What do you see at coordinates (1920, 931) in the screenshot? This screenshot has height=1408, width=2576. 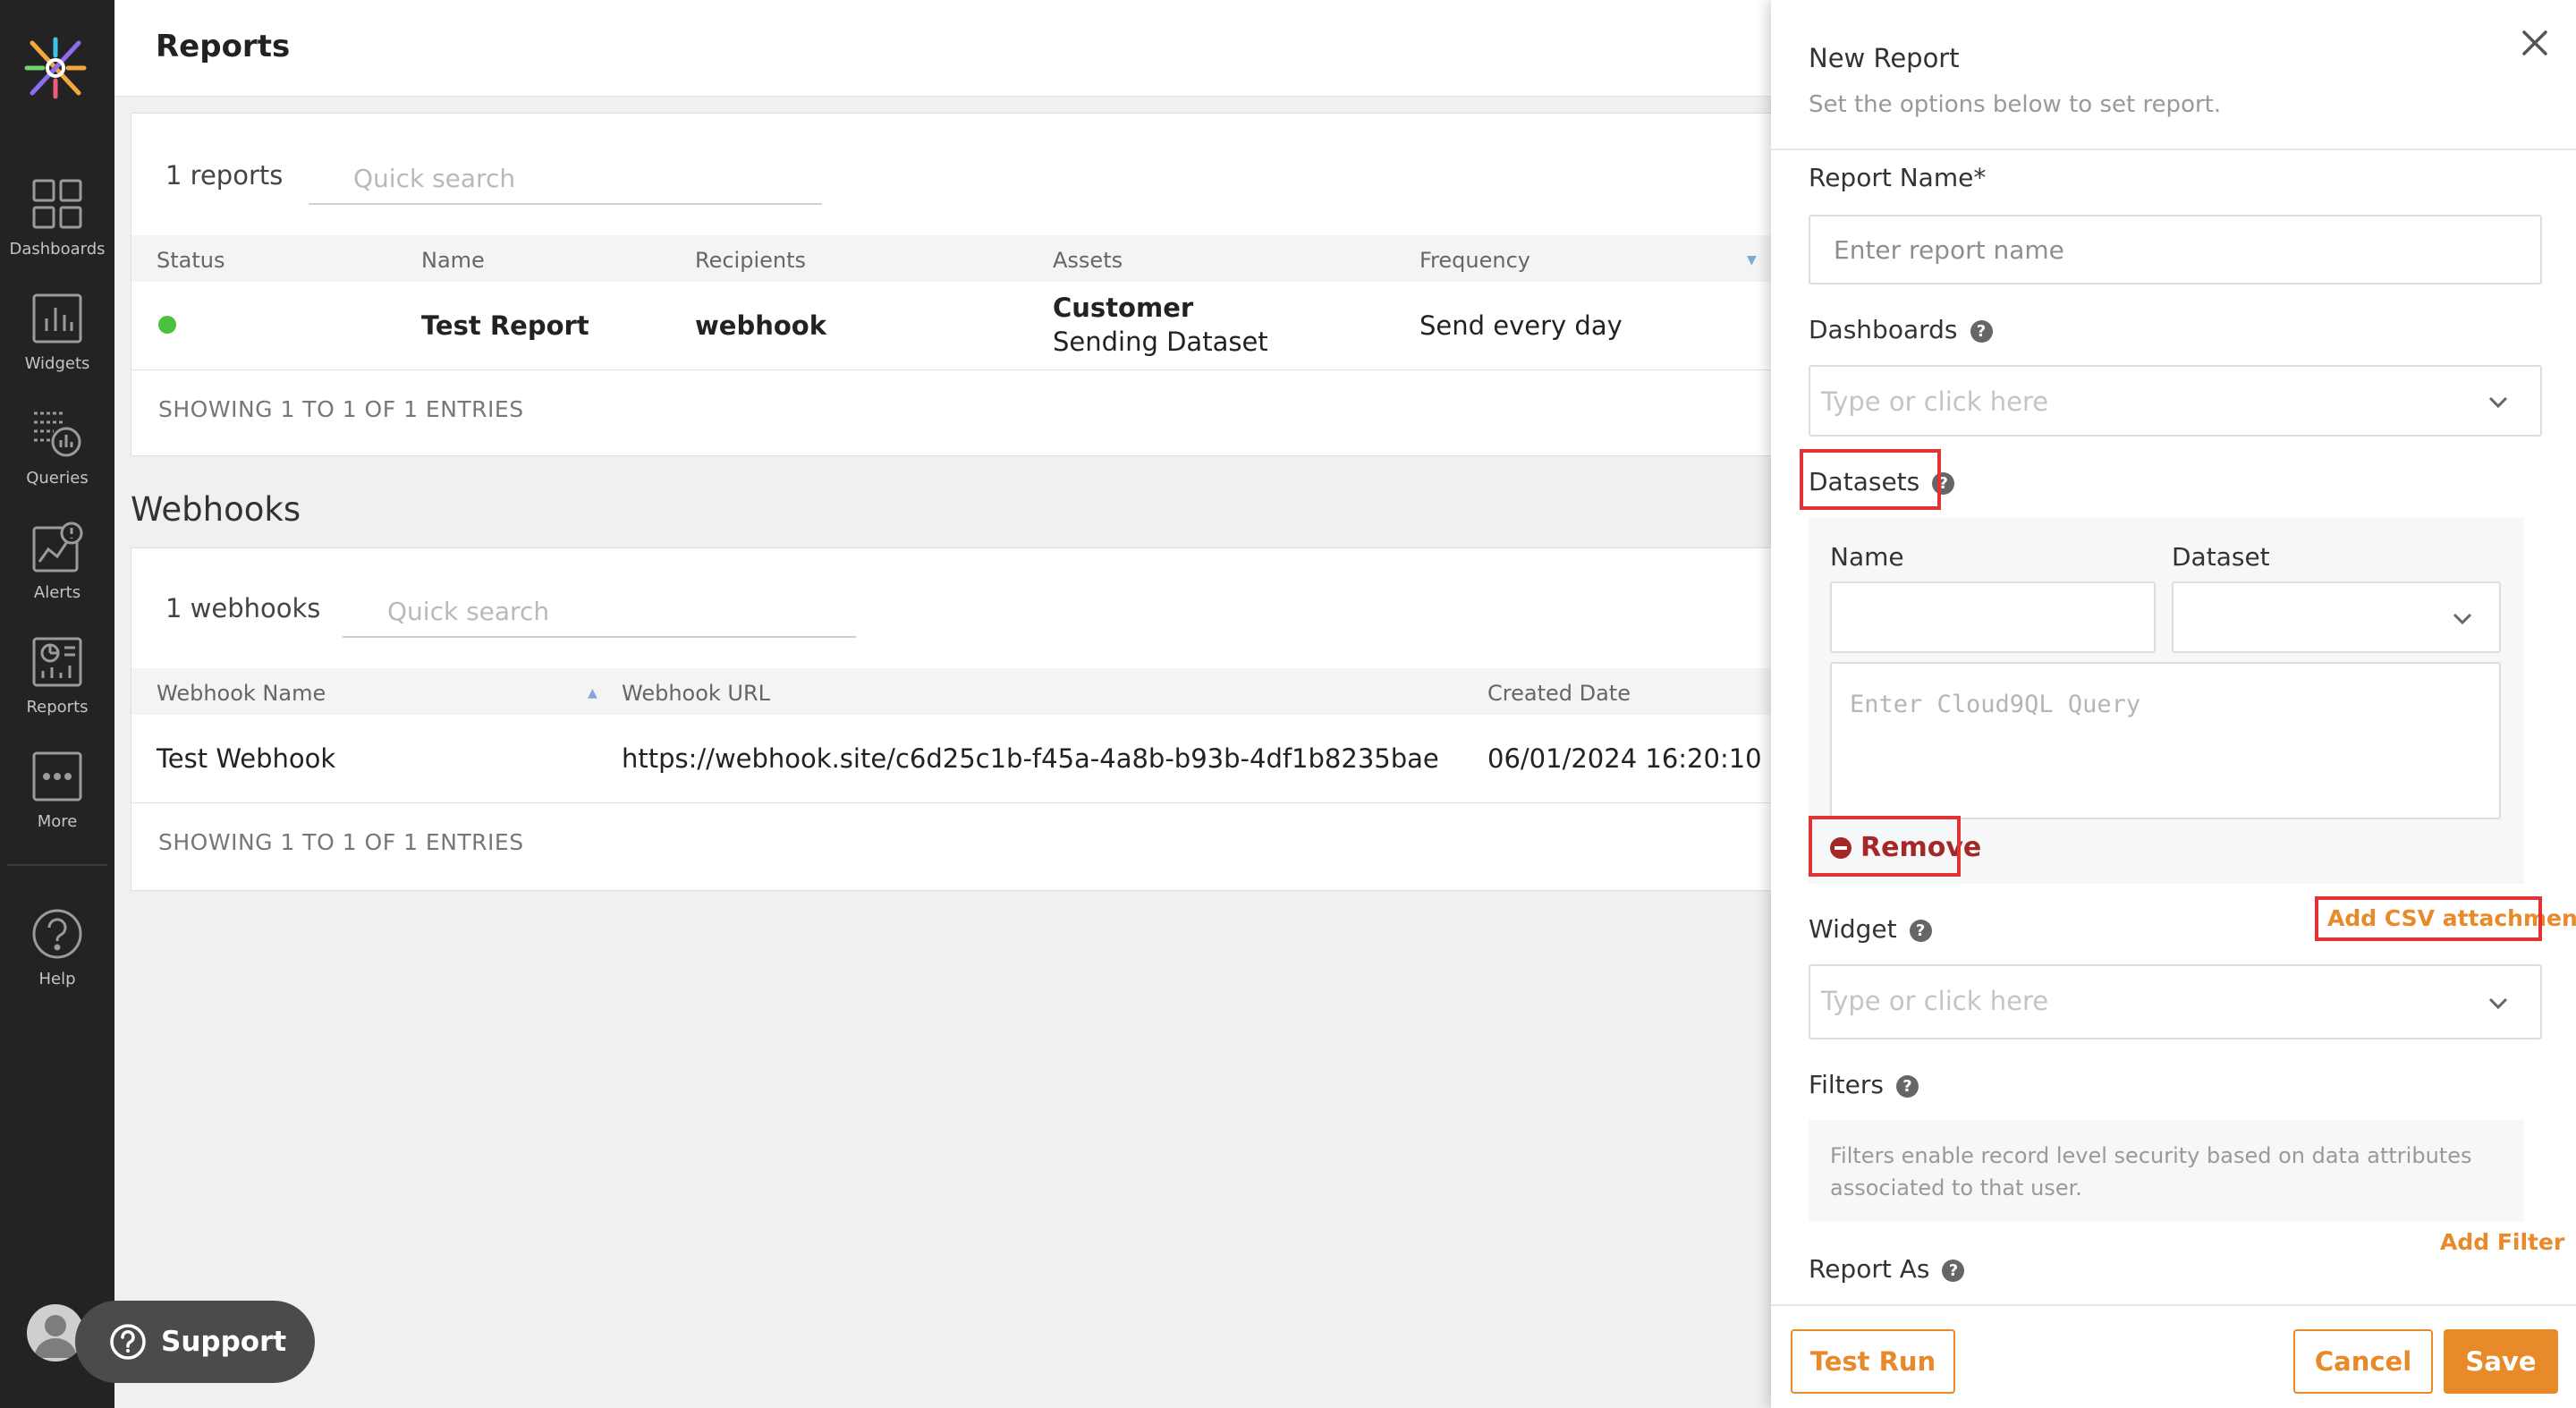 I see `widget-help-icon: ?` at bounding box center [1920, 931].